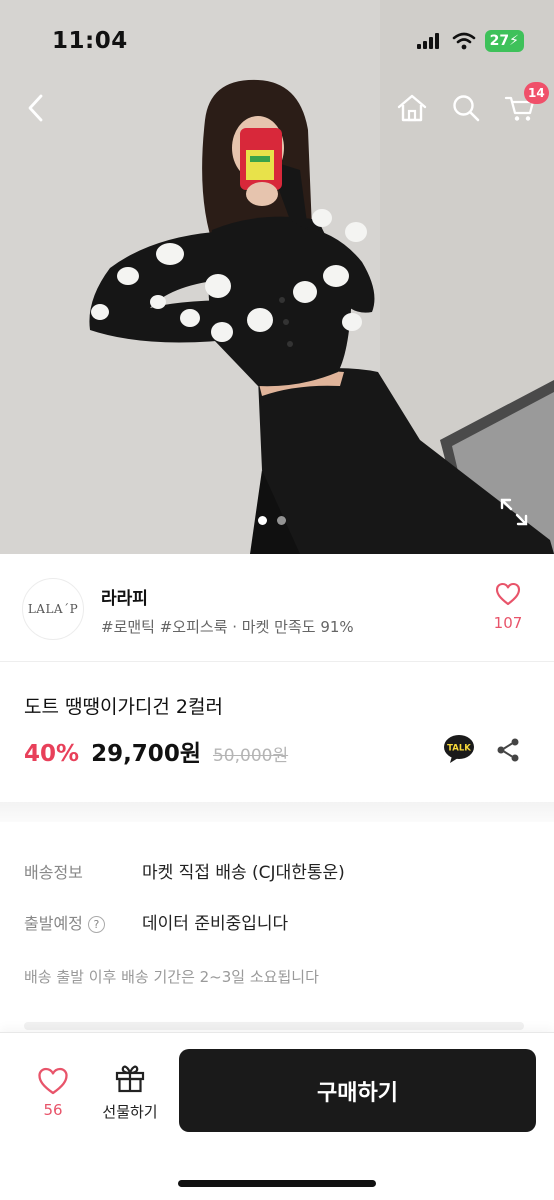 The height and width of the screenshot is (1200, 554). Describe the element at coordinates (146, 754) in the screenshot. I see `sale-price: 29,700원` at that location.